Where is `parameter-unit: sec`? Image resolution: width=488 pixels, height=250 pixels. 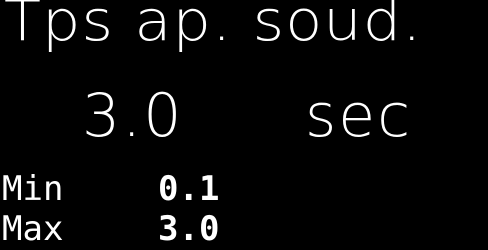 parameter-unit: sec is located at coordinates (359, 116).